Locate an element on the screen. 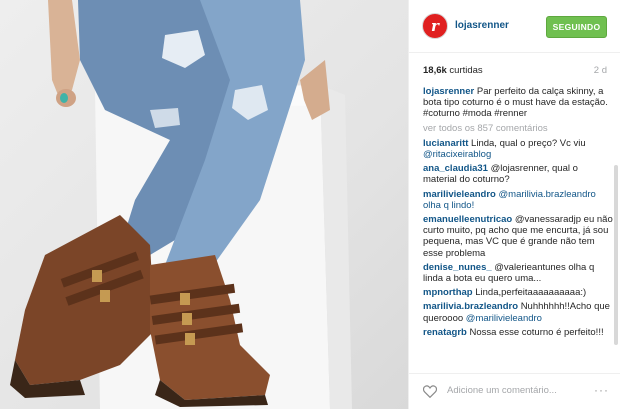 Image resolution: width=620 pixels, height=409 pixels. comment-username: ana_claudia31 is located at coordinates (455, 168).